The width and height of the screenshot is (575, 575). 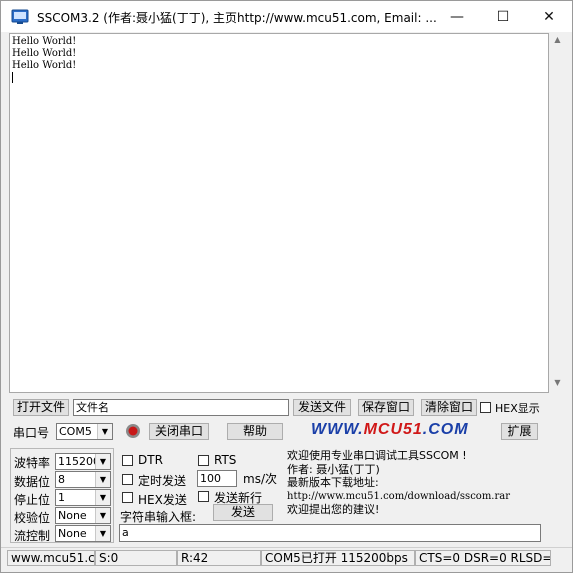 I want to click on data-bits-label: 数据位, so click(x=32, y=482).